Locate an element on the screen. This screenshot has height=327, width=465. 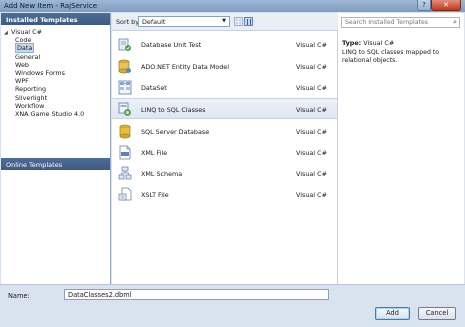
name-field: DataClasses2.dbml is located at coordinates (196, 294).